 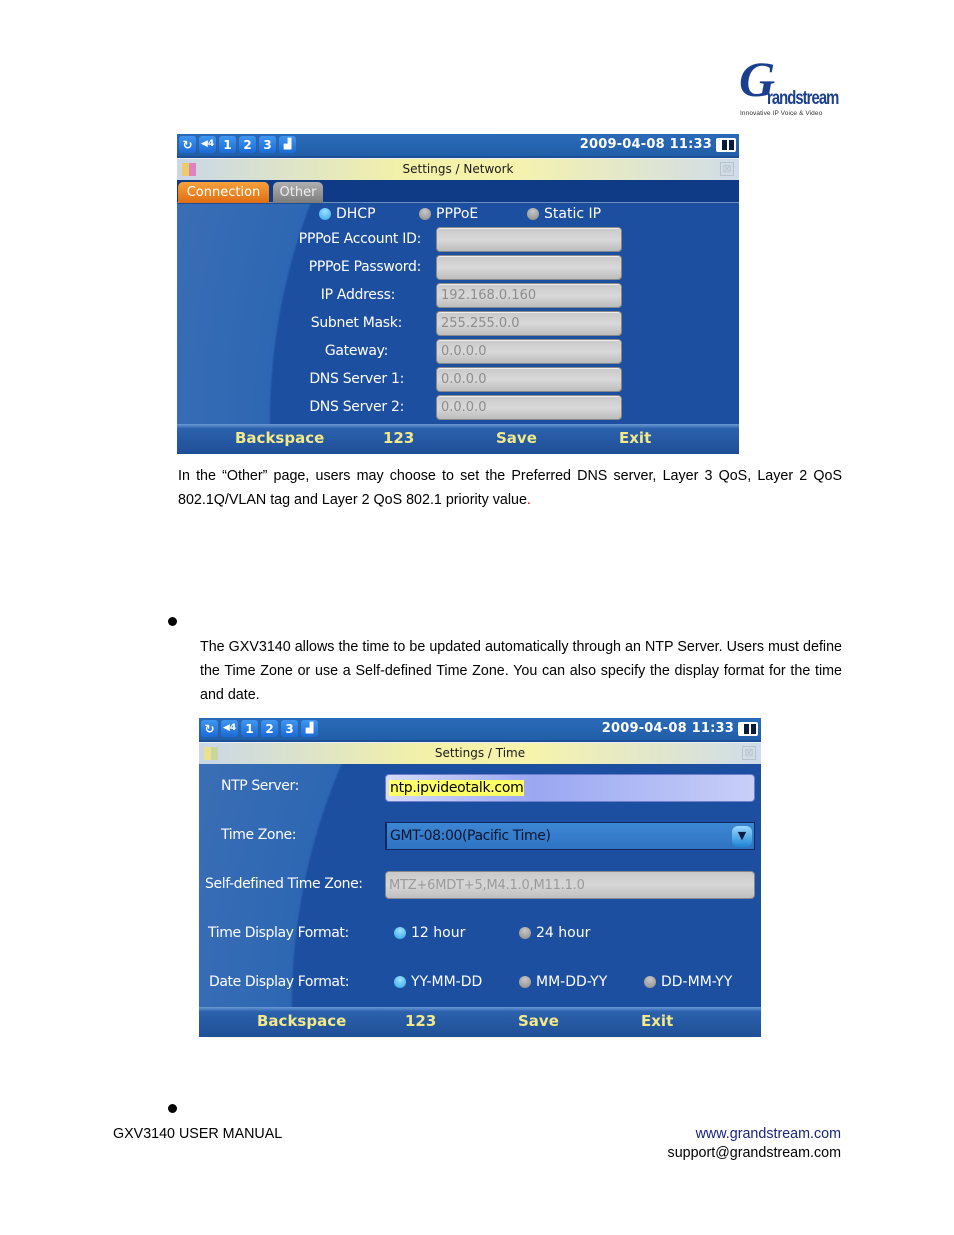 What do you see at coordinates (803, 98) in the screenshot?
I see `logo-wordmark: randstream` at bounding box center [803, 98].